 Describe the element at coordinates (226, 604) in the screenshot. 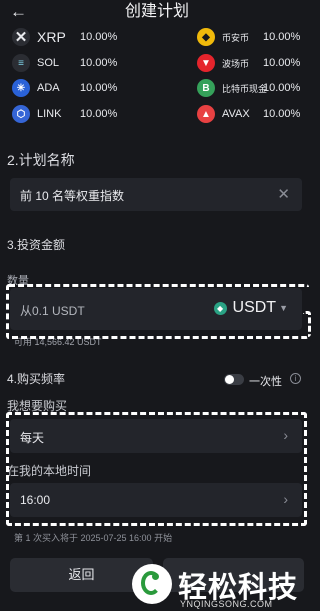

I see `watermark-site: YNQINGSONG.COM` at that location.